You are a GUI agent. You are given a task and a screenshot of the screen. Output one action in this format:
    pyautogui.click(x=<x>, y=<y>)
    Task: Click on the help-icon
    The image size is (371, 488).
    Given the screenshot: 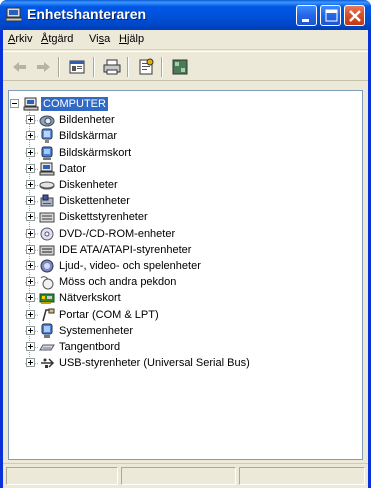 What is the action you would take?
    pyautogui.click(x=180, y=67)
    